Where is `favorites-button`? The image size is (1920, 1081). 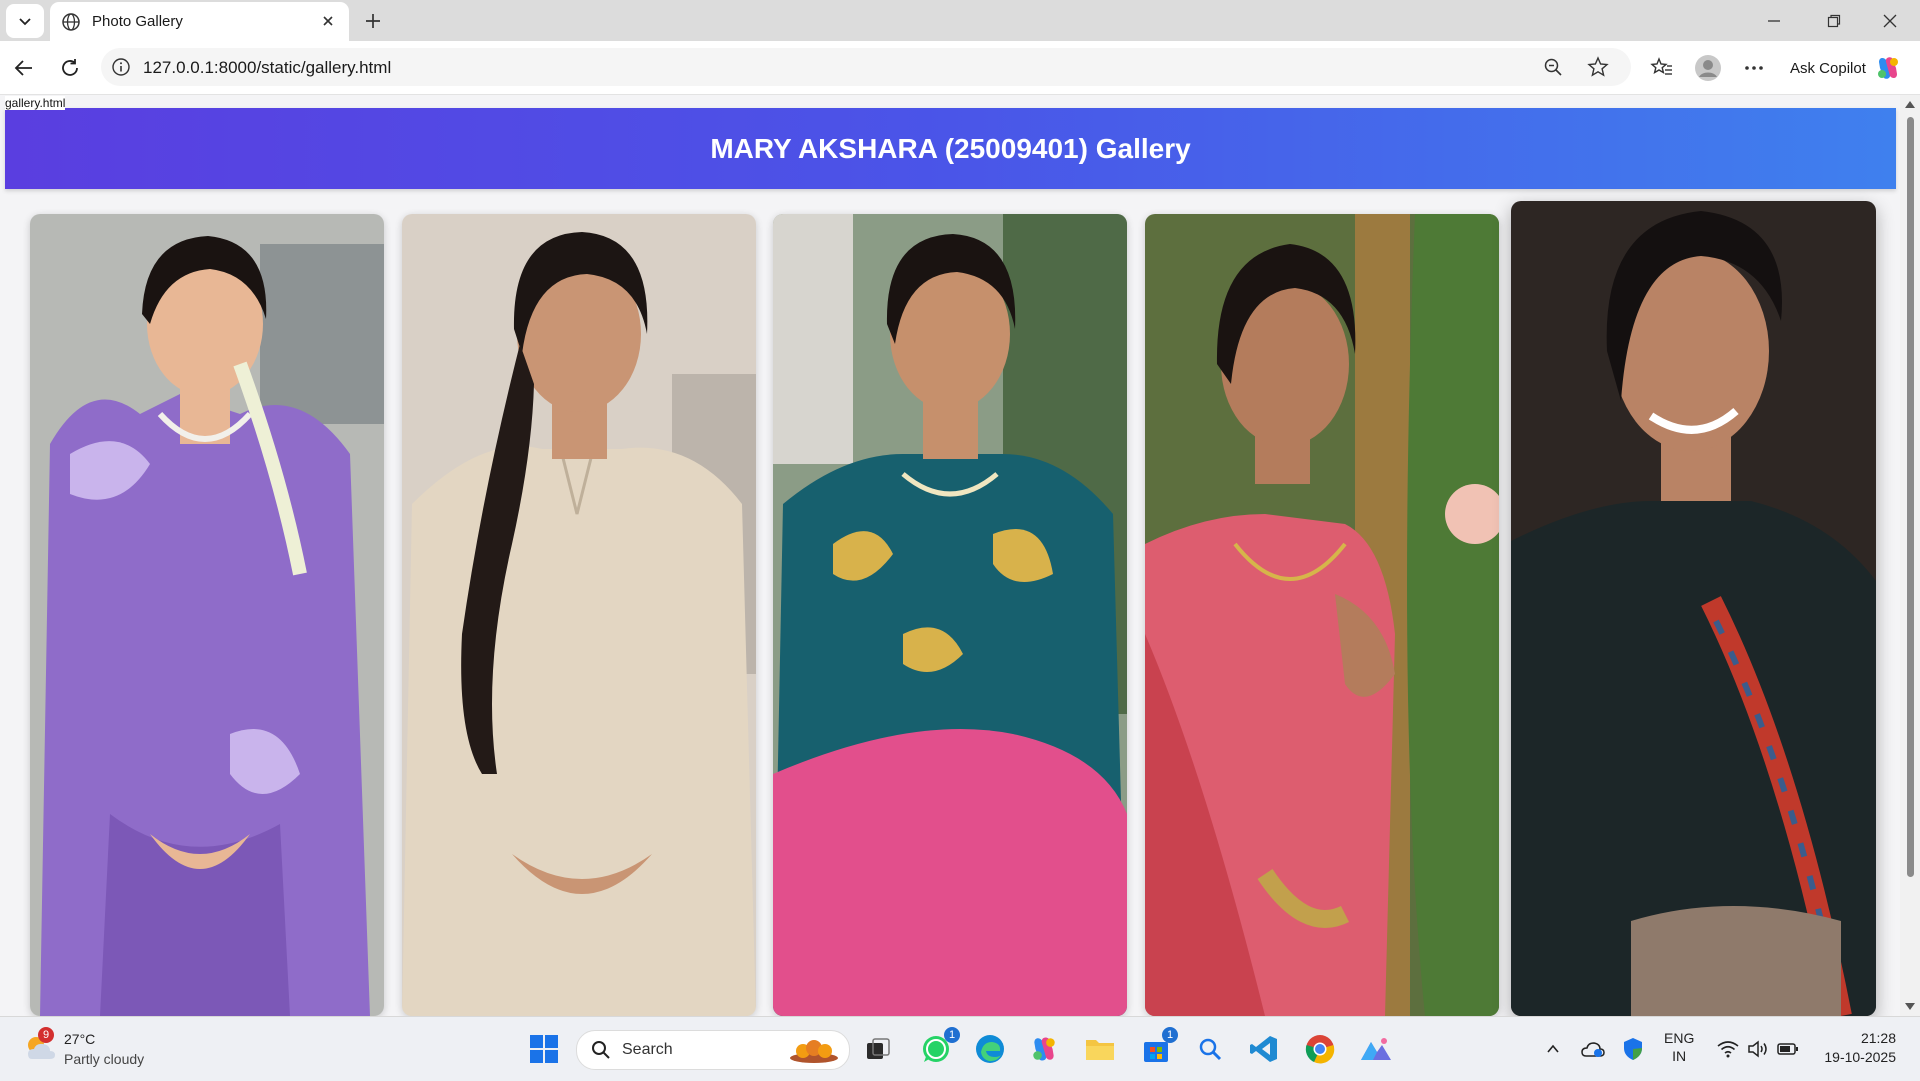 favorites-button is located at coordinates (1662, 68).